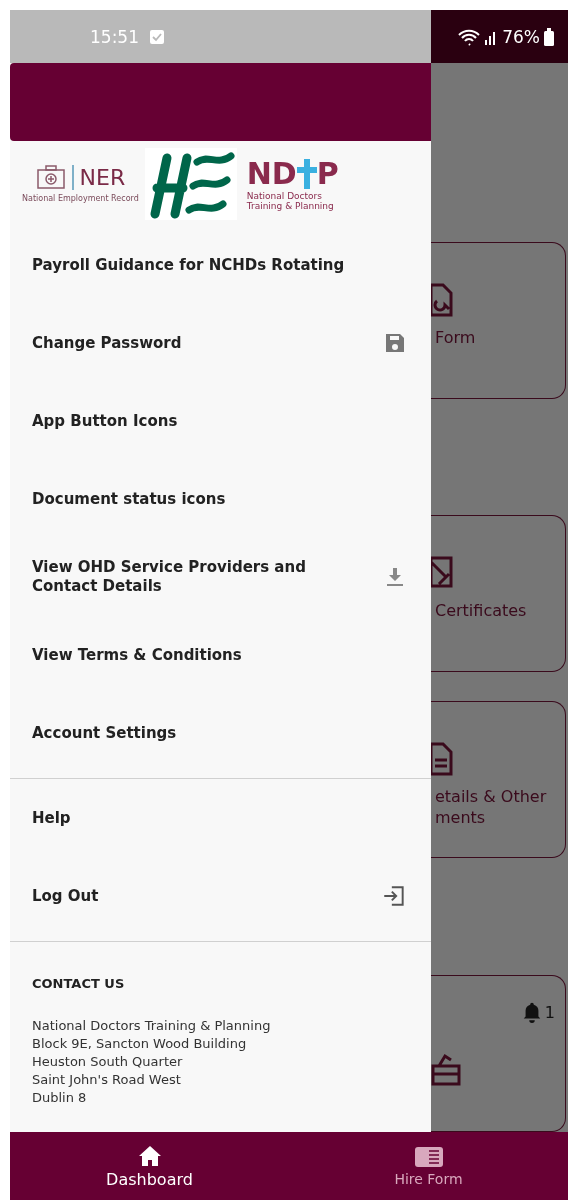  What do you see at coordinates (271, 173) in the screenshot?
I see `ndtp-logo-text: ND` at bounding box center [271, 173].